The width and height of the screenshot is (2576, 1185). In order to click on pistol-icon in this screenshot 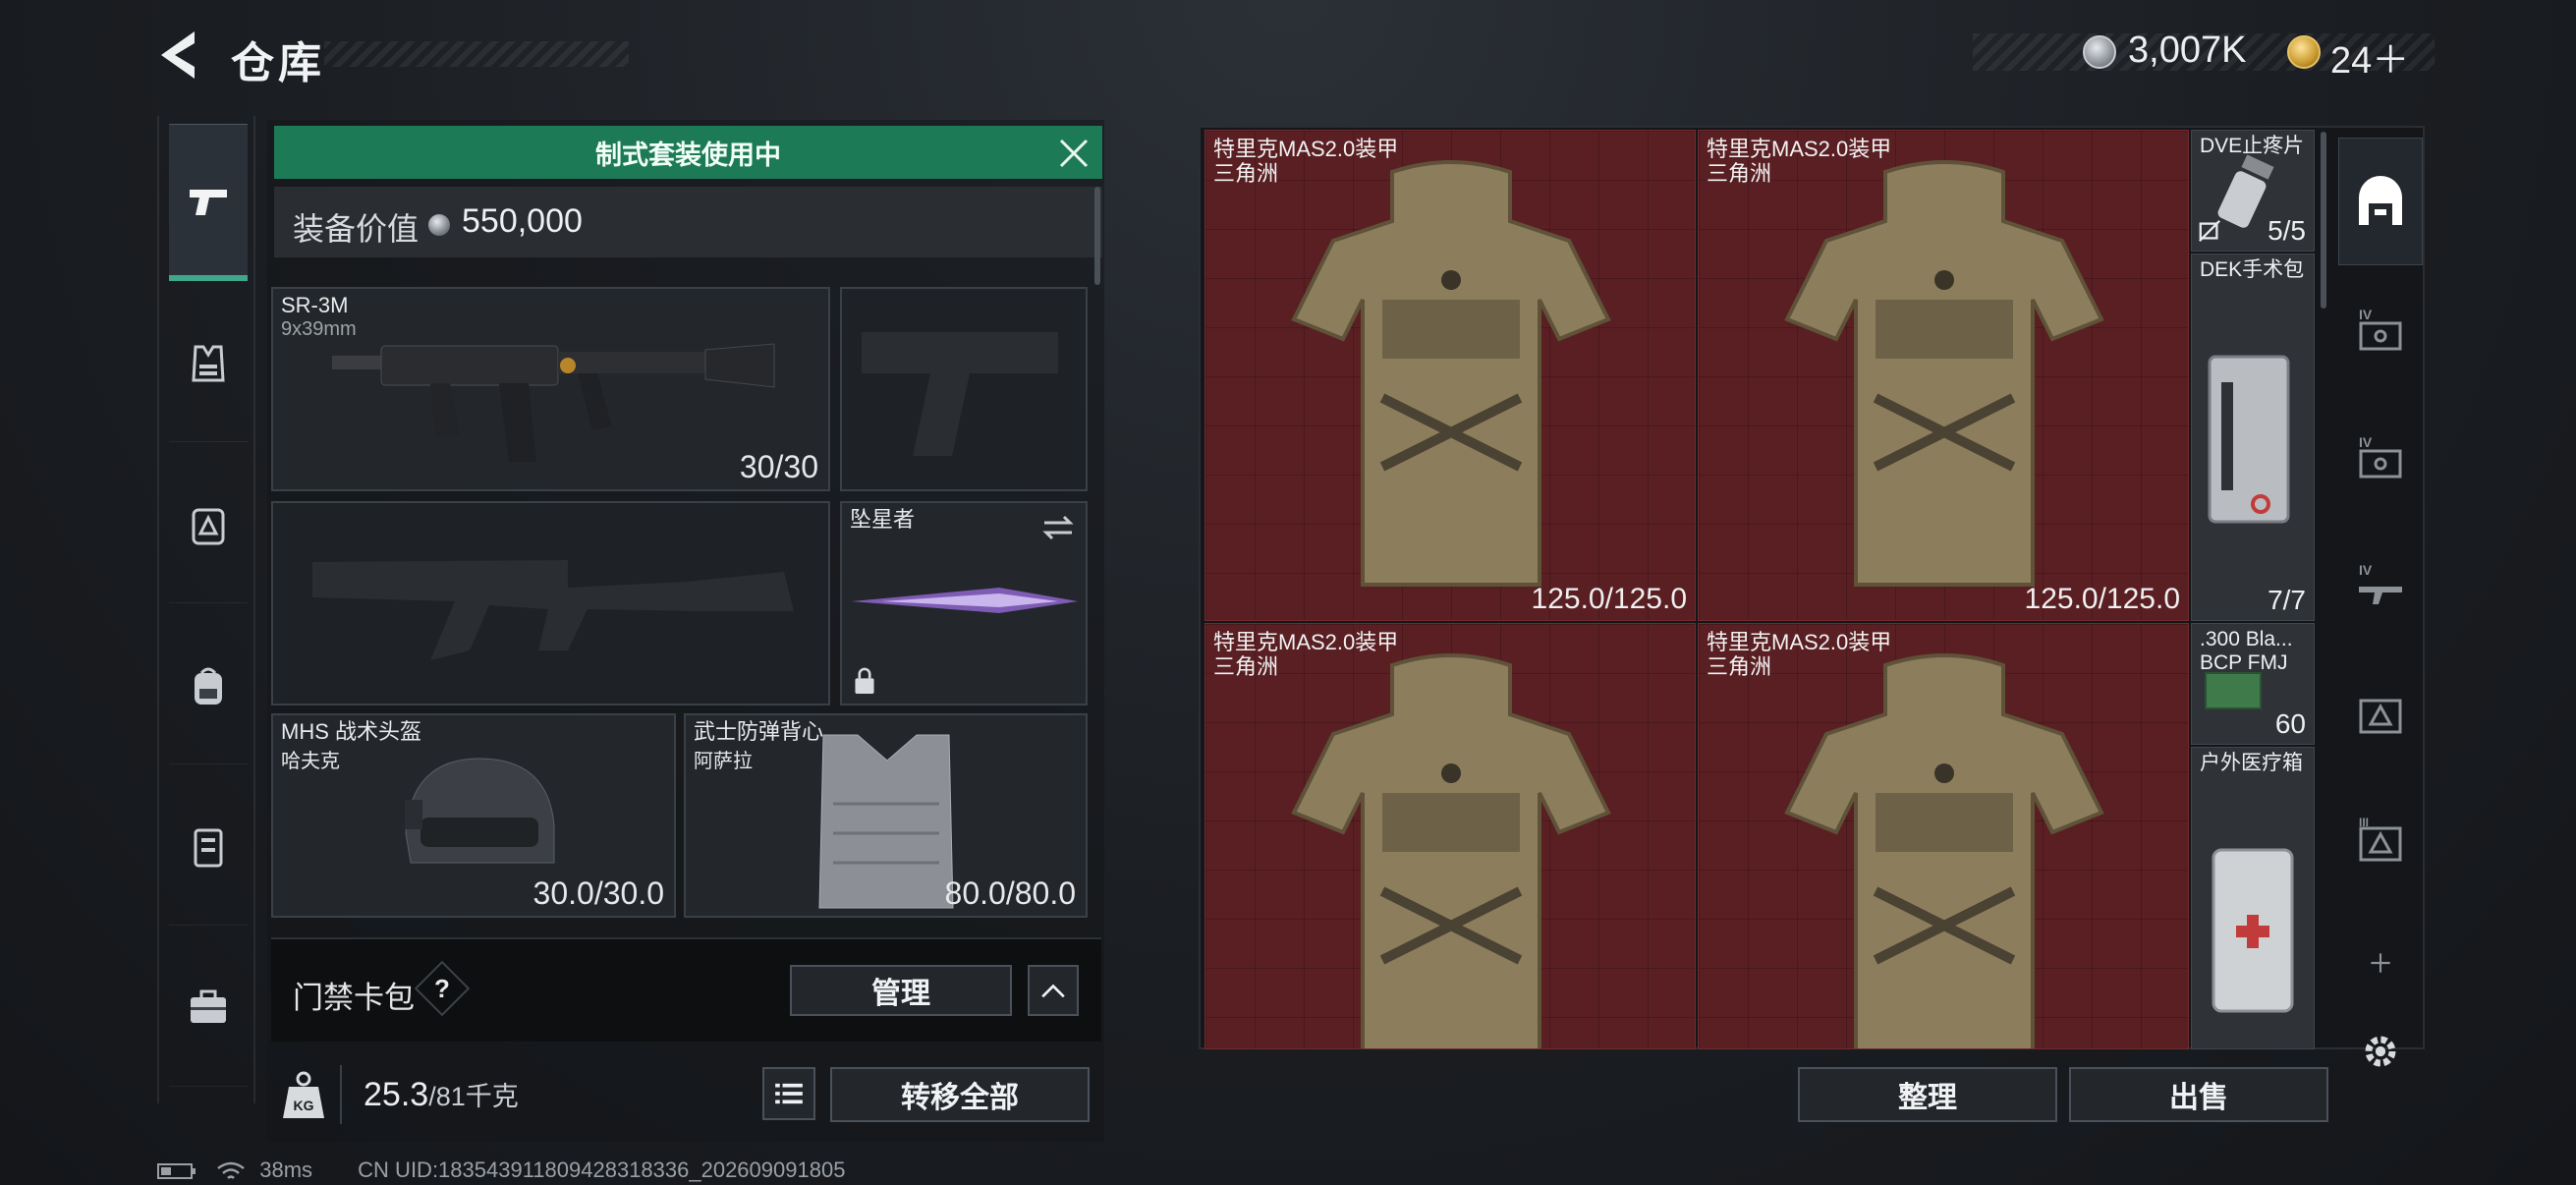, I will do `click(208, 202)`.